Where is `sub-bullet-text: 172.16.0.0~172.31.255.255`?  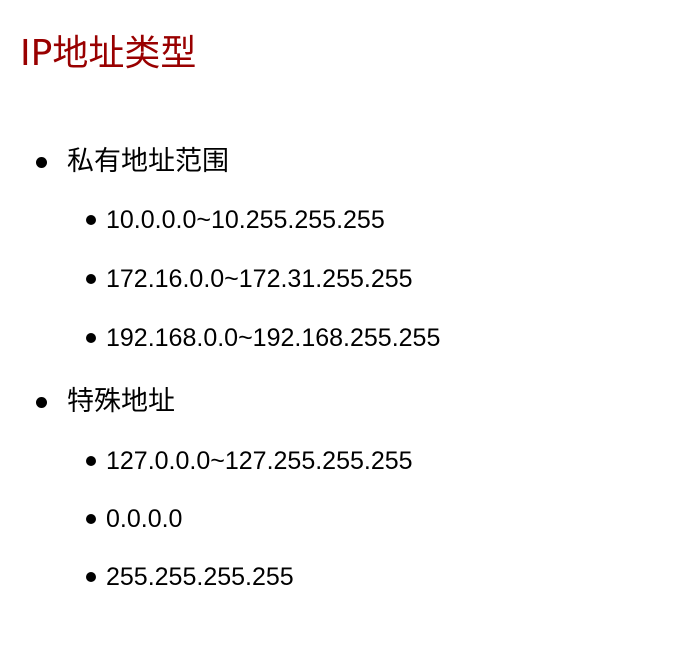
sub-bullet-text: 172.16.0.0~172.31.255.255 is located at coordinates (259, 279).